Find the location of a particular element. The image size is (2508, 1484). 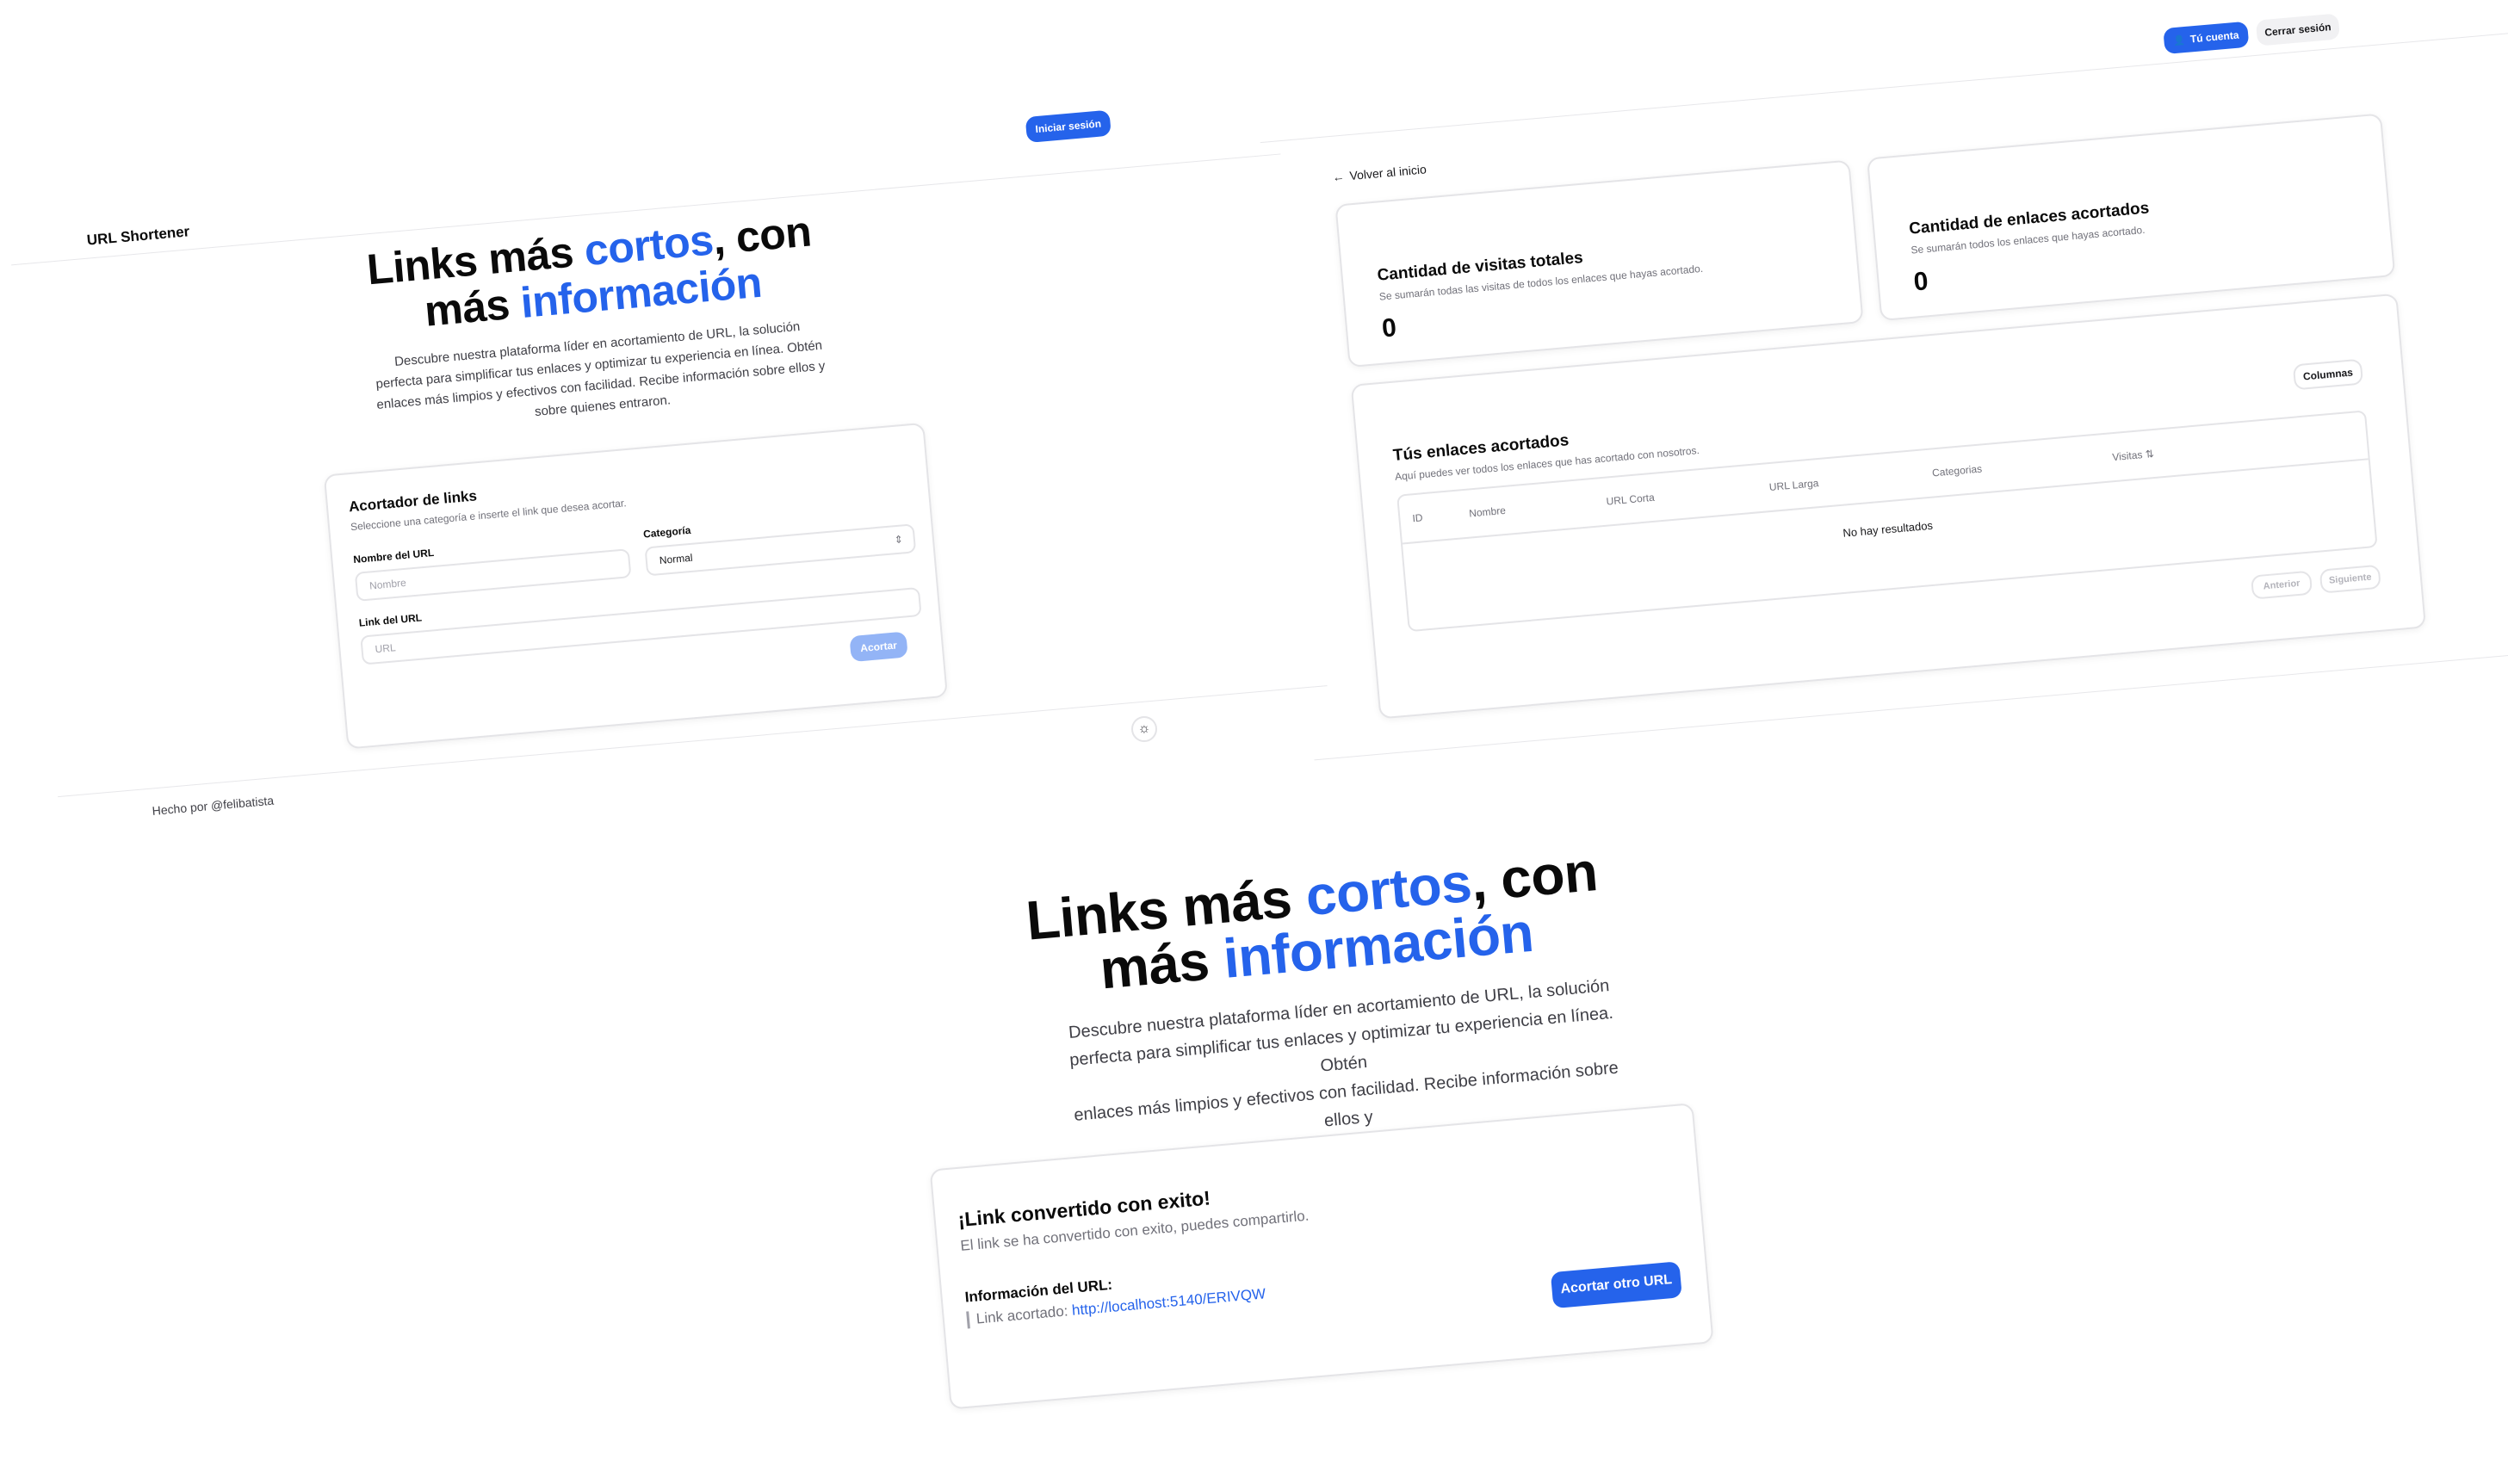

logout-button: Cerrar sesión is located at coordinates (2298, 29).